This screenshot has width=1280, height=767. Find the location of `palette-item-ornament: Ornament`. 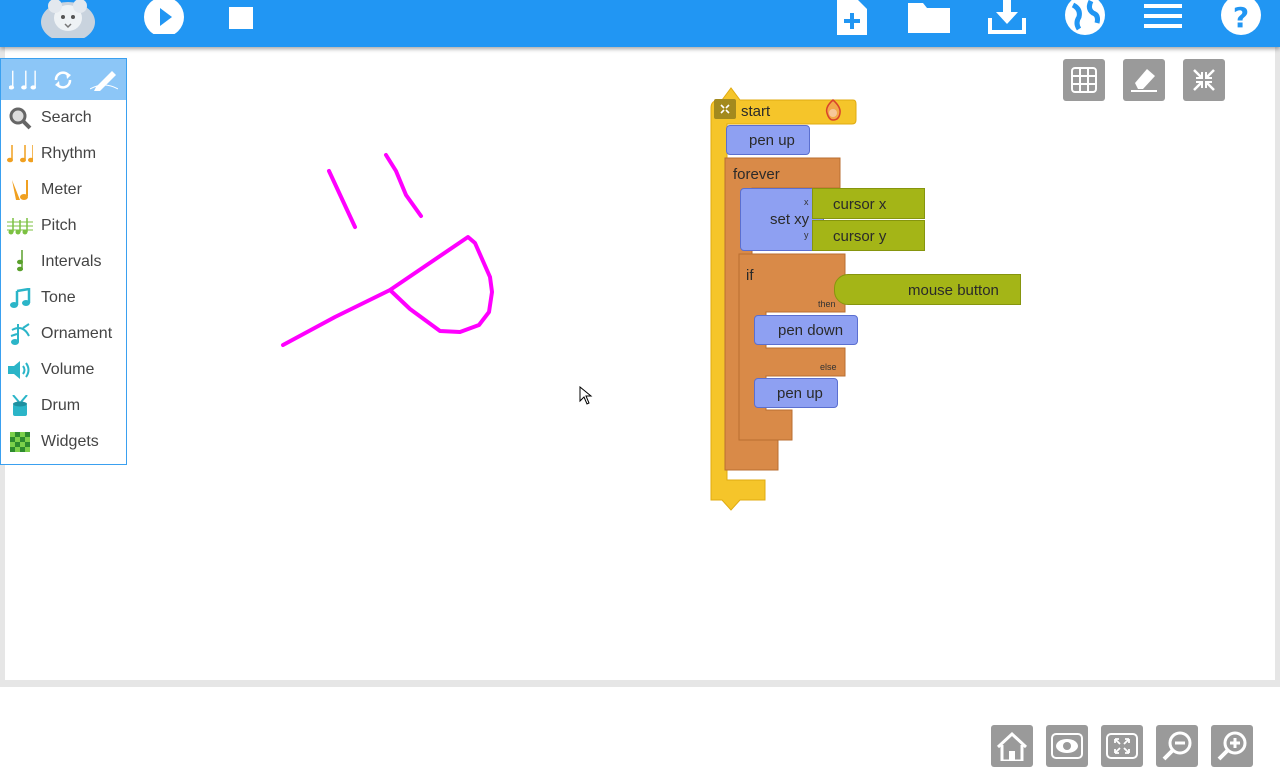

palette-item-ornament: Ornament is located at coordinates (63, 334).